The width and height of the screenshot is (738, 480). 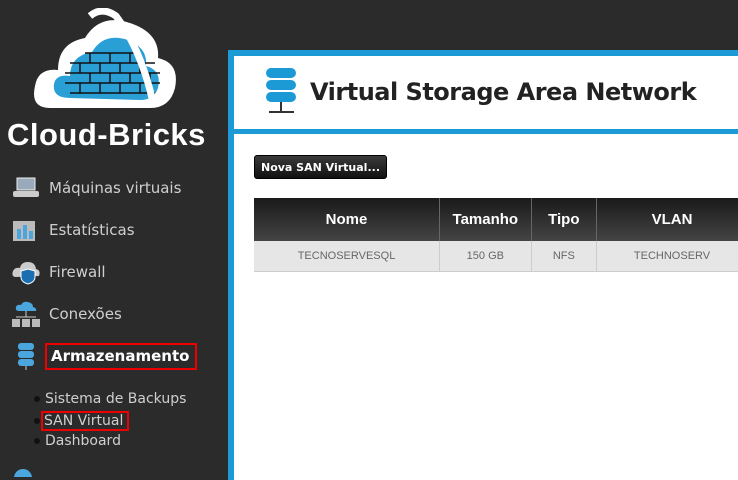 What do you see at coordinates (85, 421) in the screenshot?
I see `subitem-label: SAN Virtual` at bounding box center [85, 421].